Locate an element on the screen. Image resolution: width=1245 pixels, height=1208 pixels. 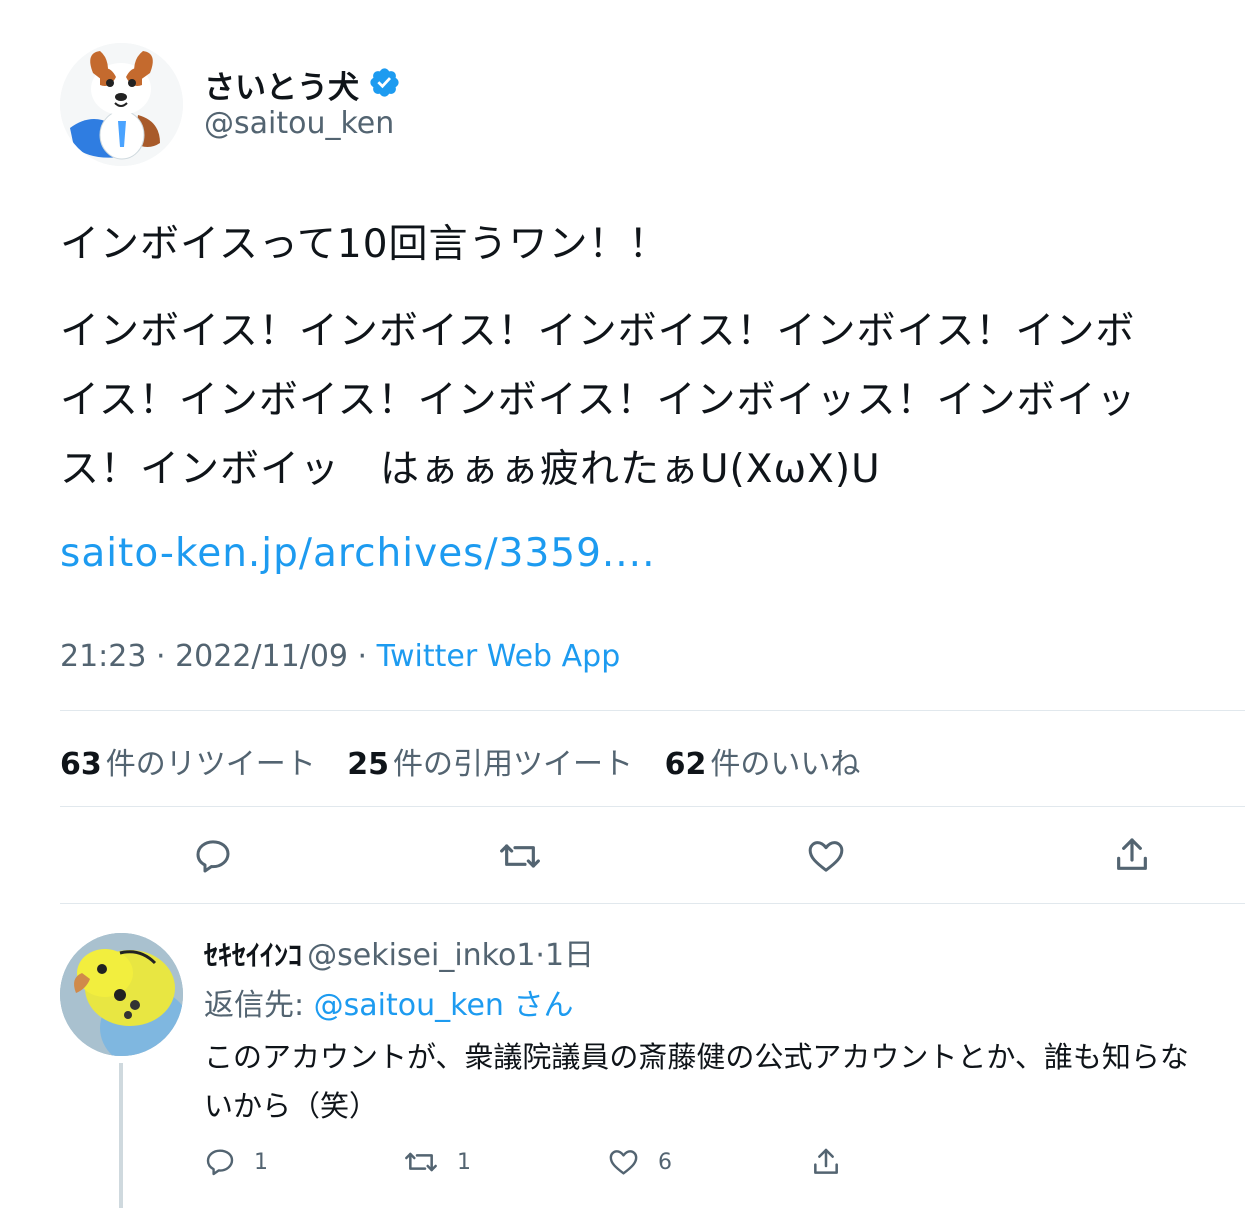
tweet-text-line4: ス！インボイッ はぁぁぁ疲れたぁU(XωX)U is located at coordinates (470, 469).